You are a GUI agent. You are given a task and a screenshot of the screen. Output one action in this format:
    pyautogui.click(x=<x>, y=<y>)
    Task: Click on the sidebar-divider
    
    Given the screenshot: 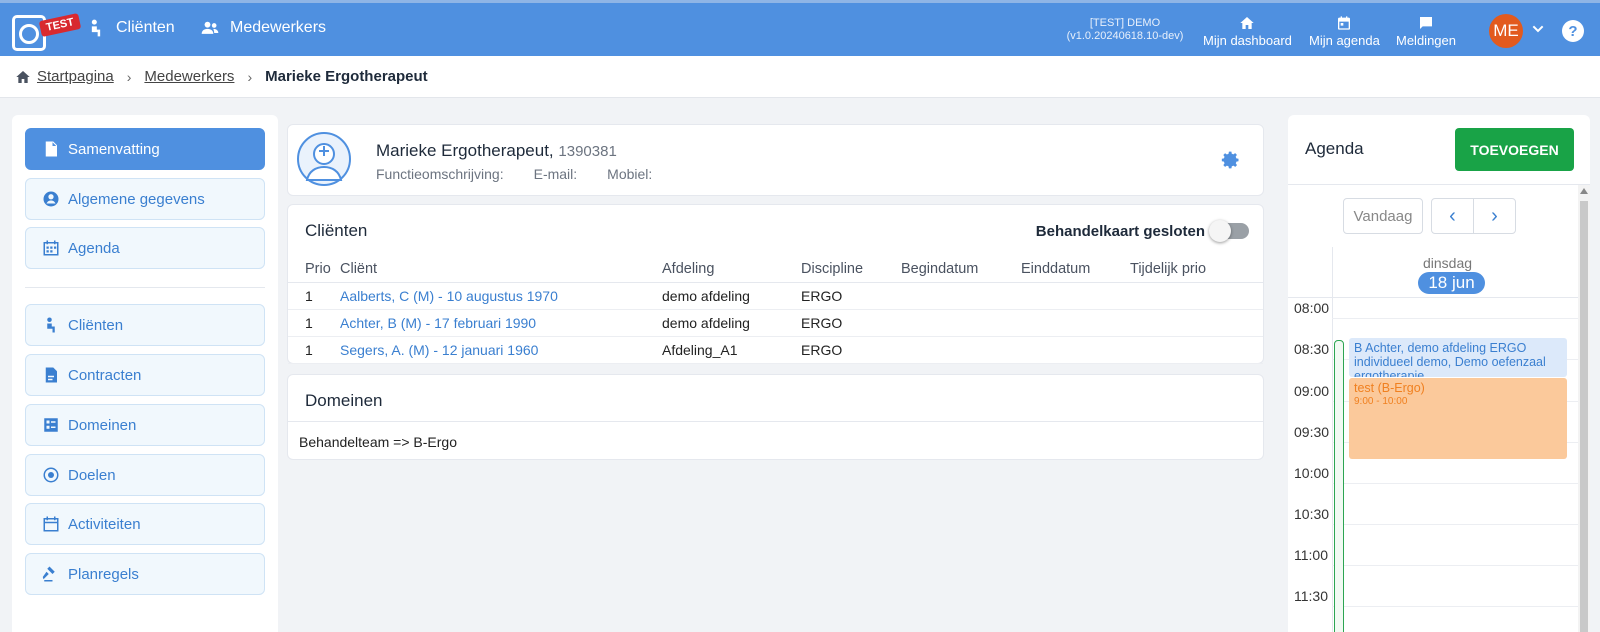 What is the action you would take?
    pyautogui.click(x=145, y=287)
    